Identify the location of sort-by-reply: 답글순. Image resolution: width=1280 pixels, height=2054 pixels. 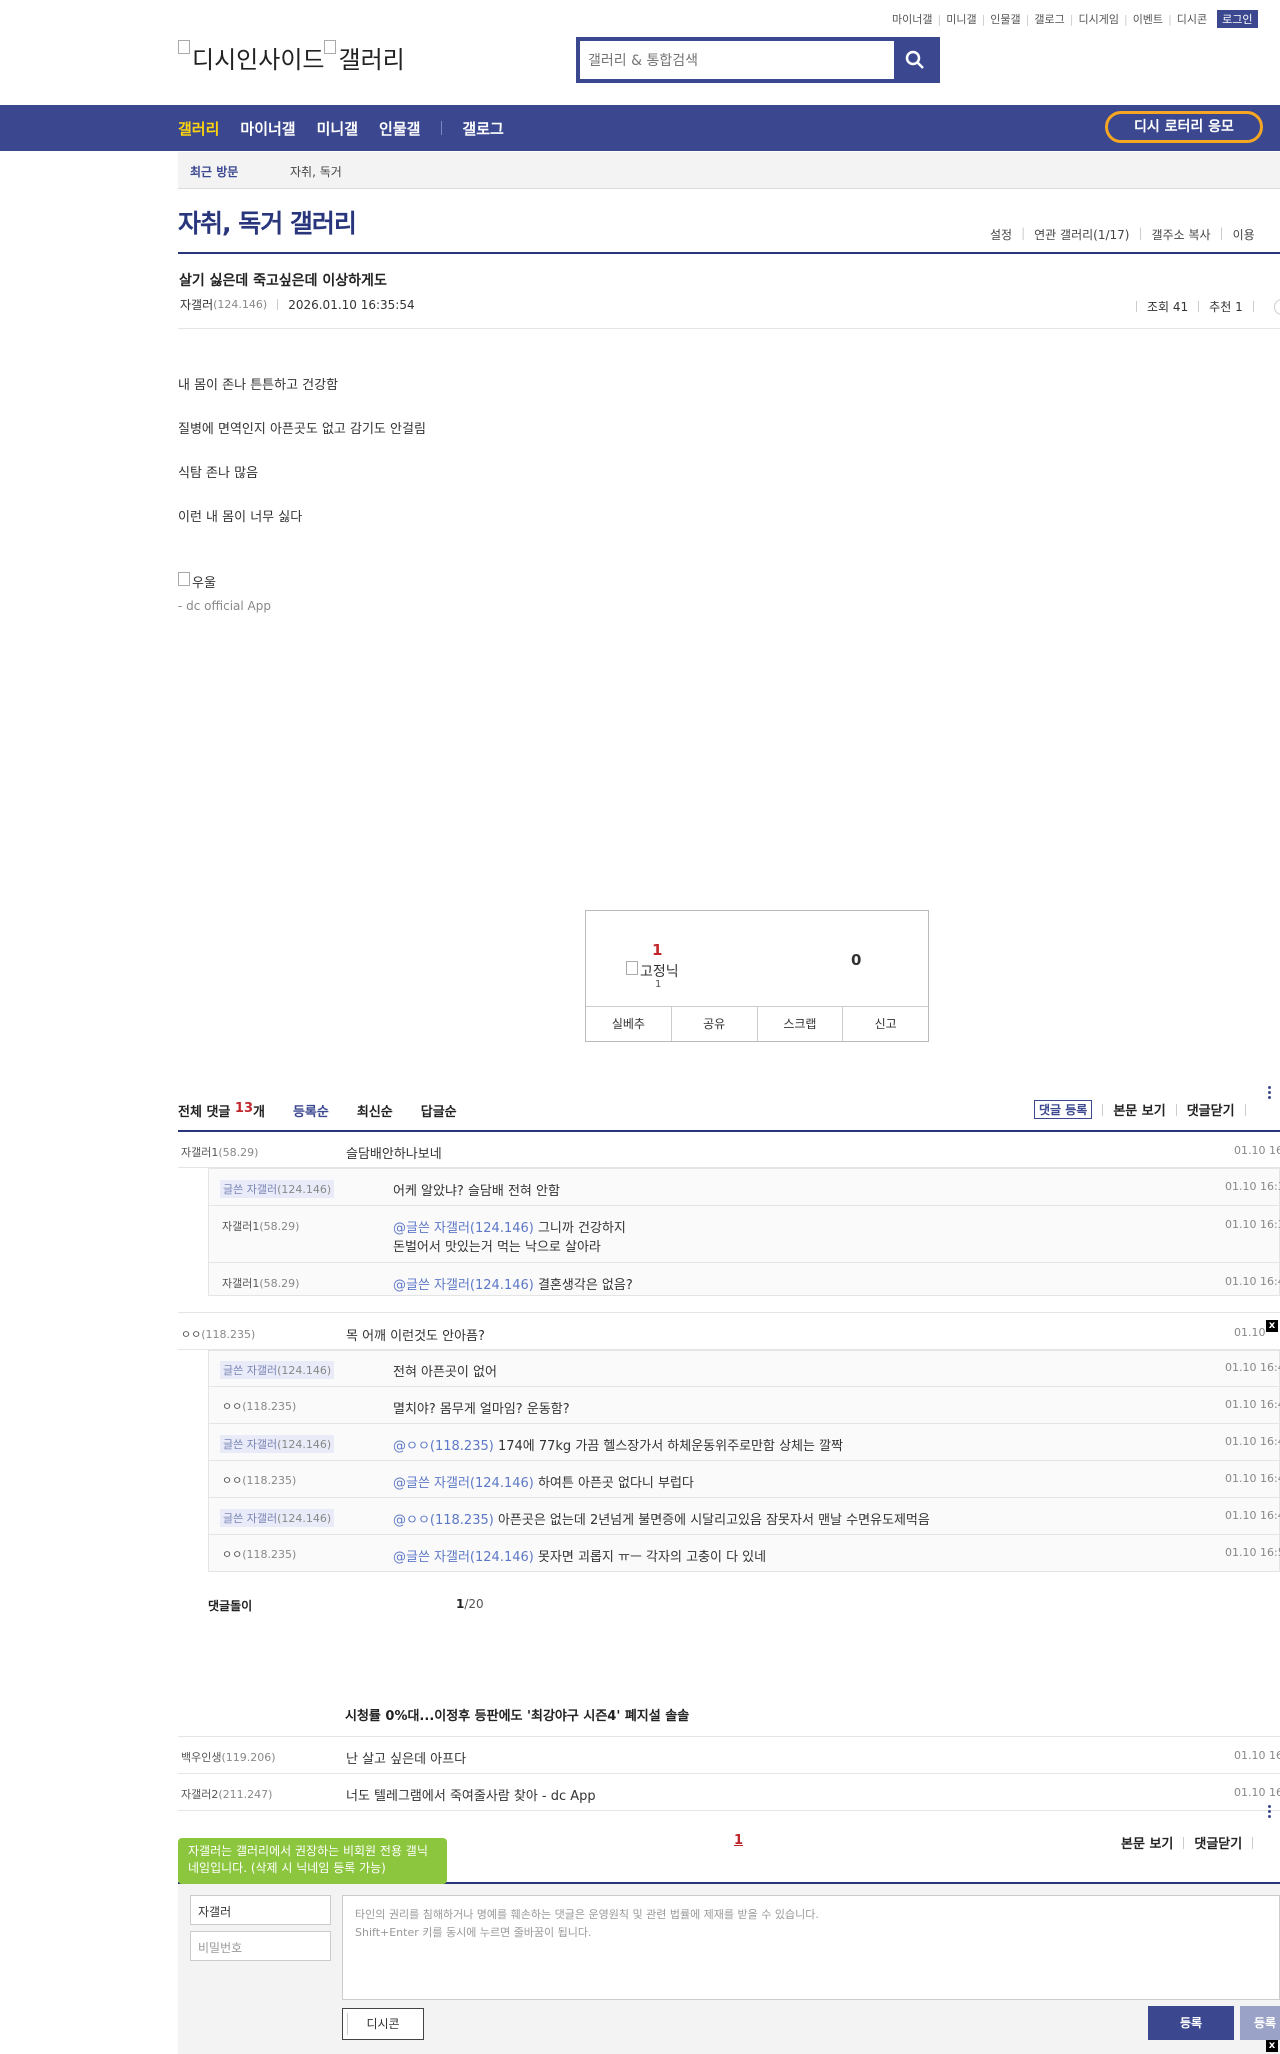
(439, 1110).